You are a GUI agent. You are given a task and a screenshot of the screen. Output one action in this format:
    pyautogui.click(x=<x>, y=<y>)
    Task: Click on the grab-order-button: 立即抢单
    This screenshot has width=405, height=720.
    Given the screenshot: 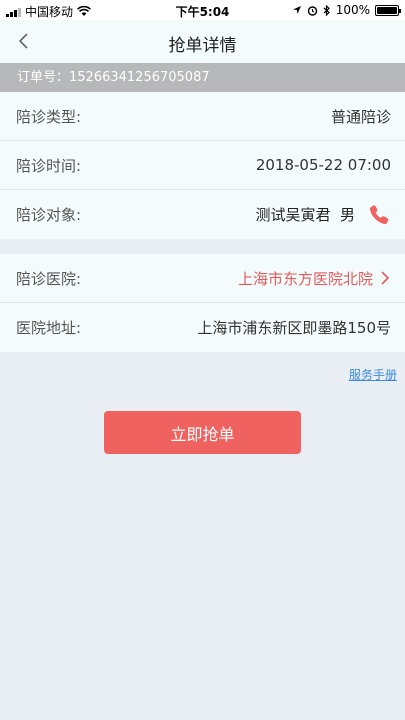 What is the action you would take?
    pyautogui.click(x=202, y=432)
    